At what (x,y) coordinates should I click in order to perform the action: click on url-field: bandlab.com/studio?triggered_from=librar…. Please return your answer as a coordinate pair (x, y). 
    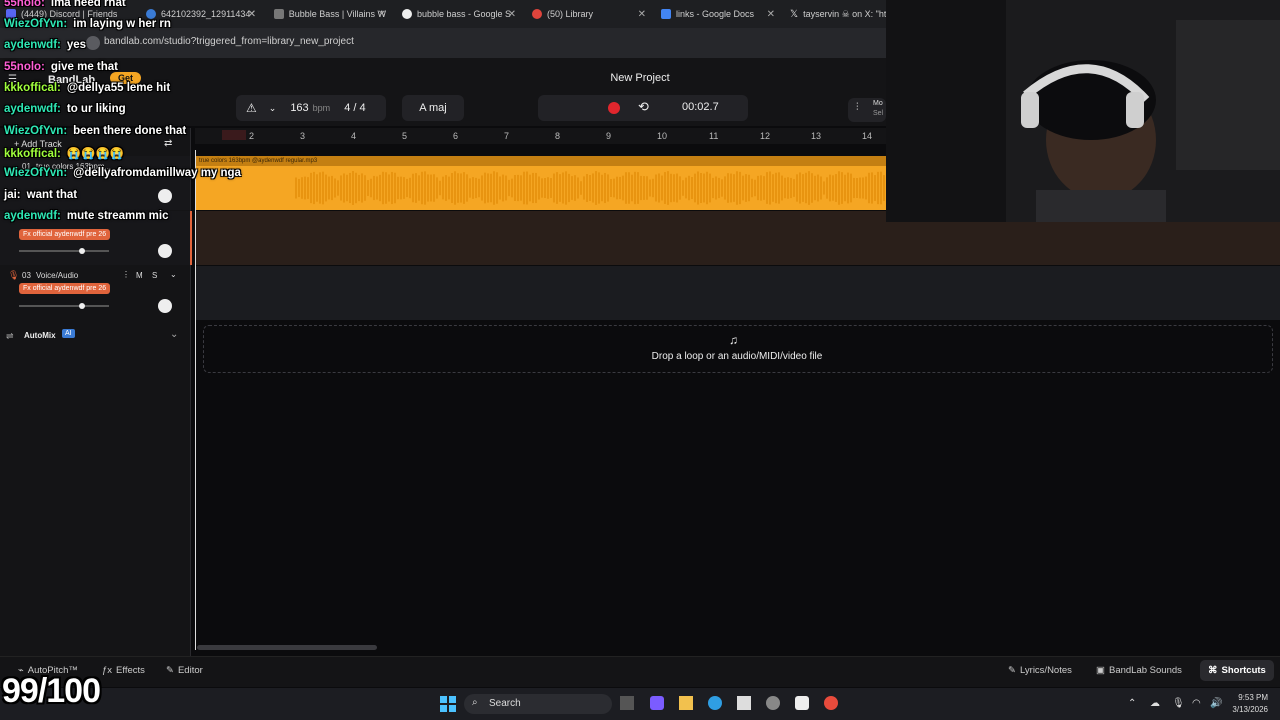
    Looking at the image, I should click on (229, 41).